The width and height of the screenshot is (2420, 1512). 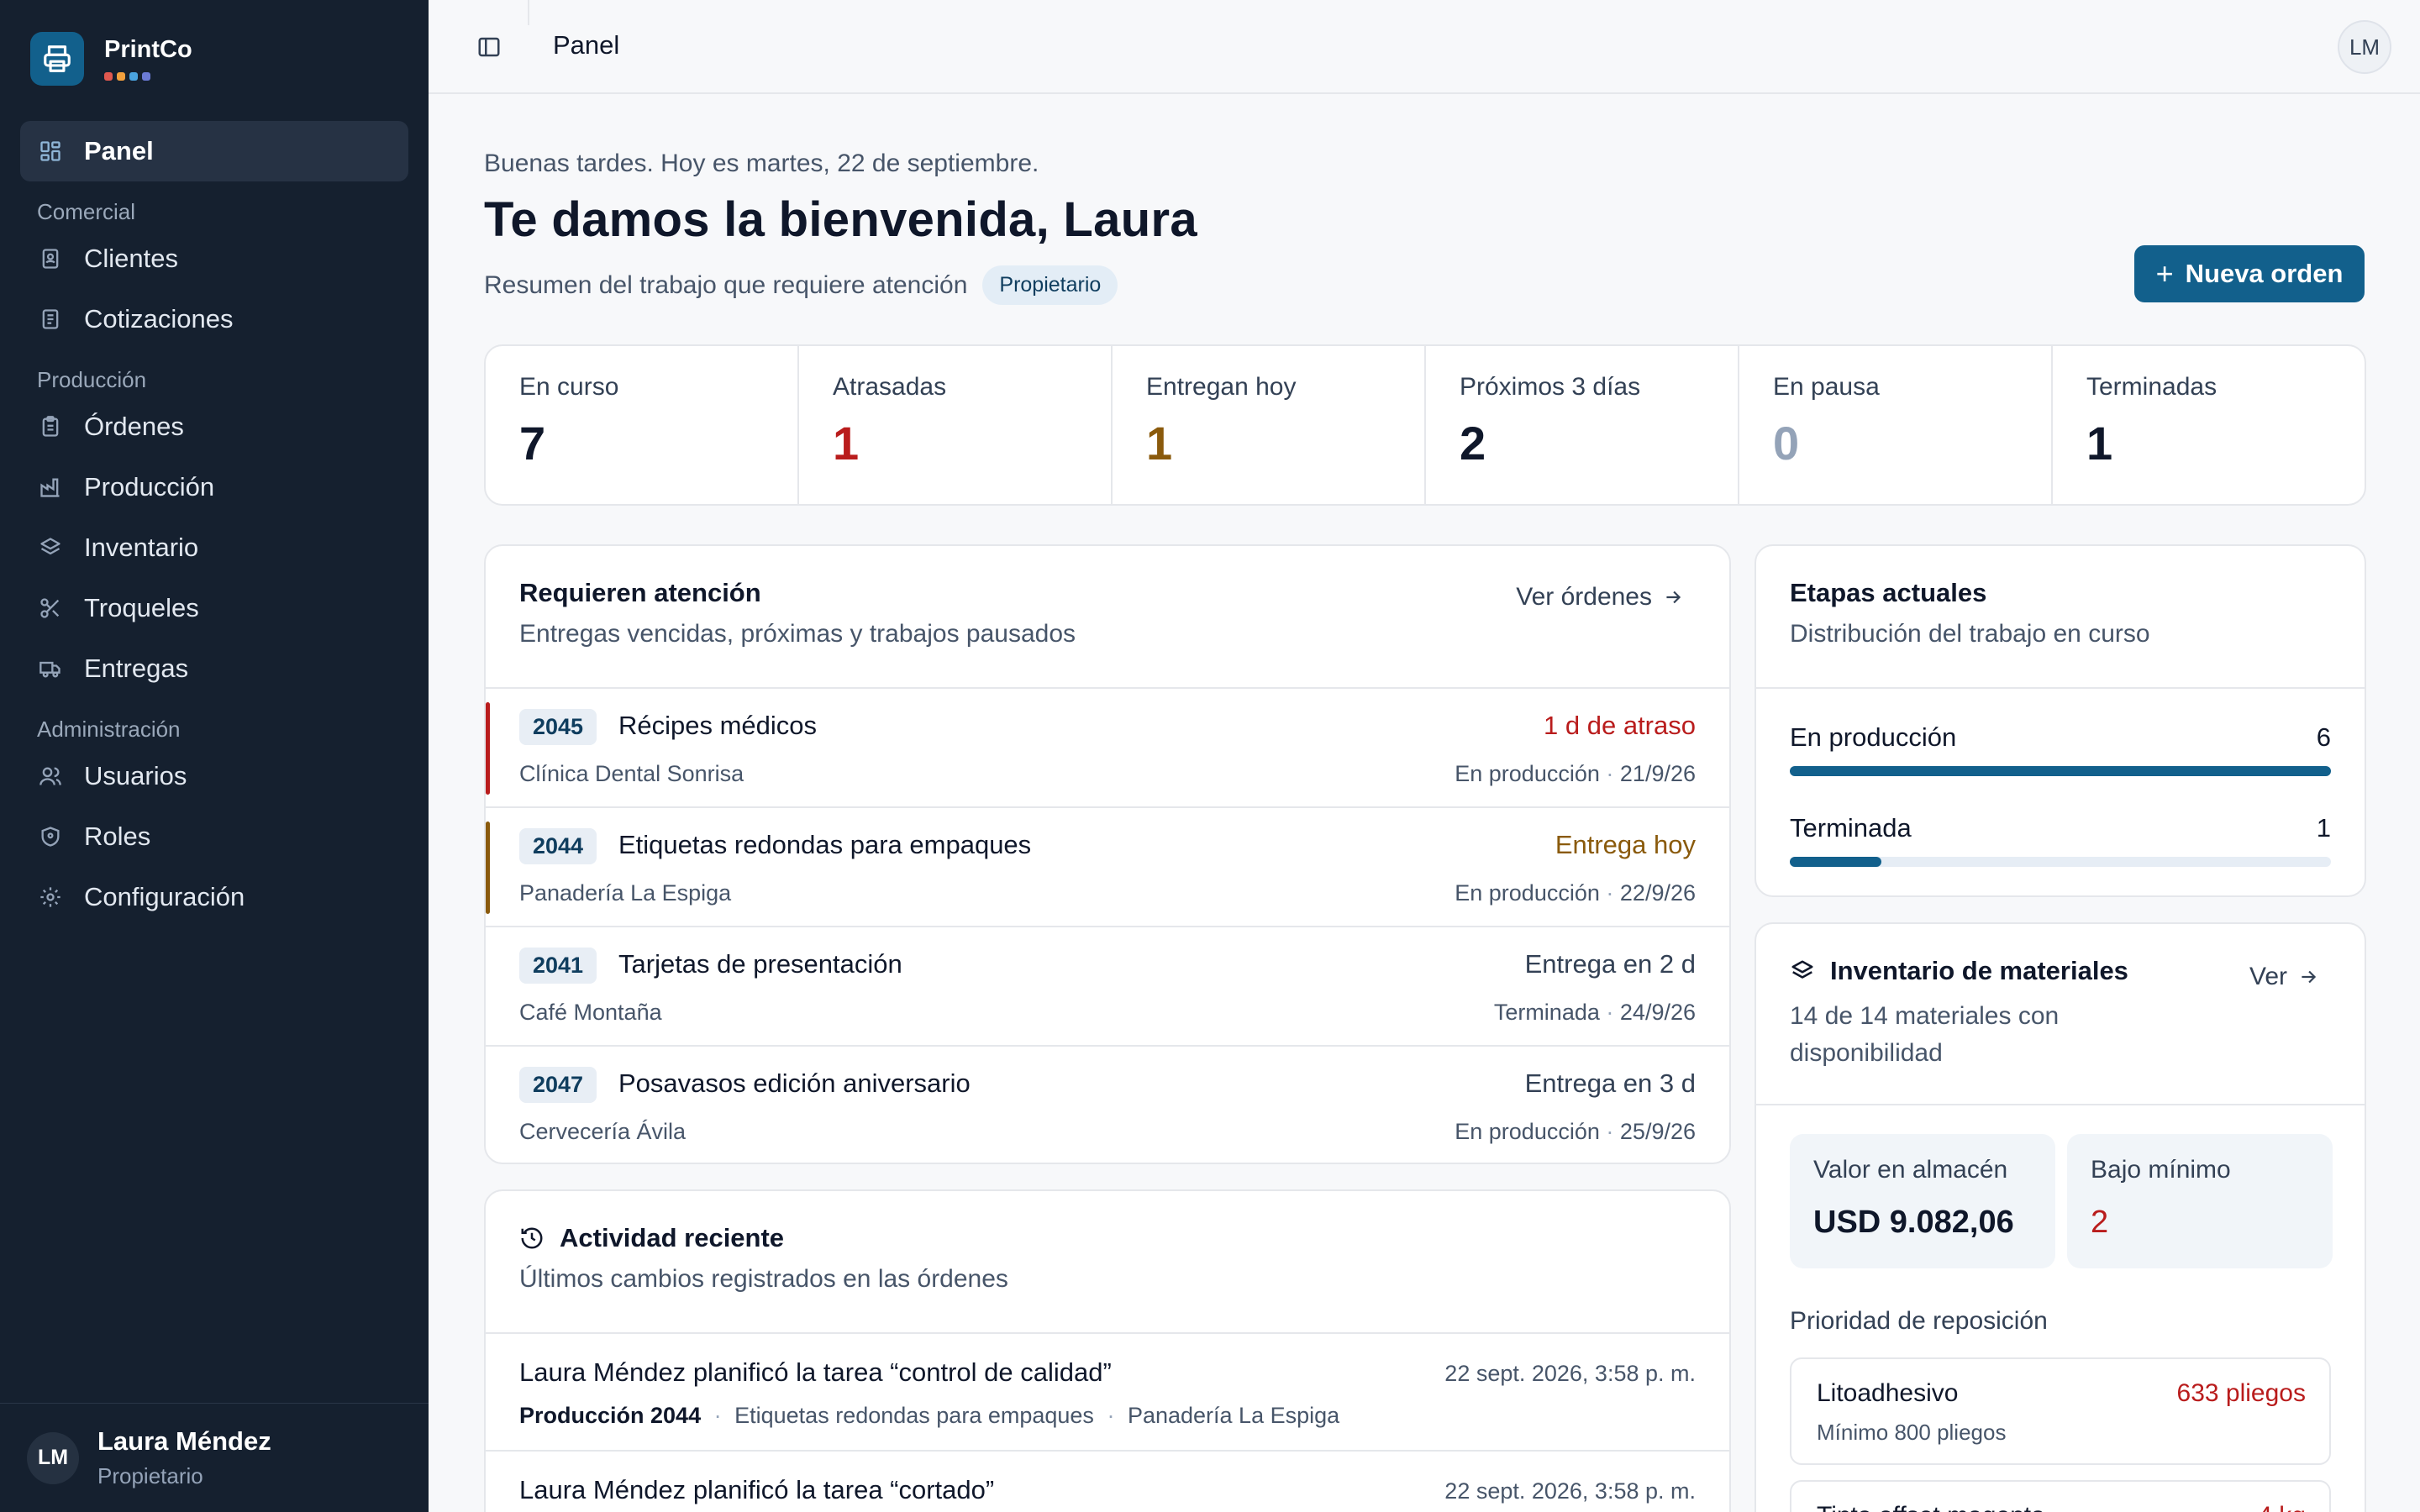 What do you see at coordinates (1546, 1012) in the screenshot?
I see `order-stage: Terminada` at bounding box center [1546, 1012].